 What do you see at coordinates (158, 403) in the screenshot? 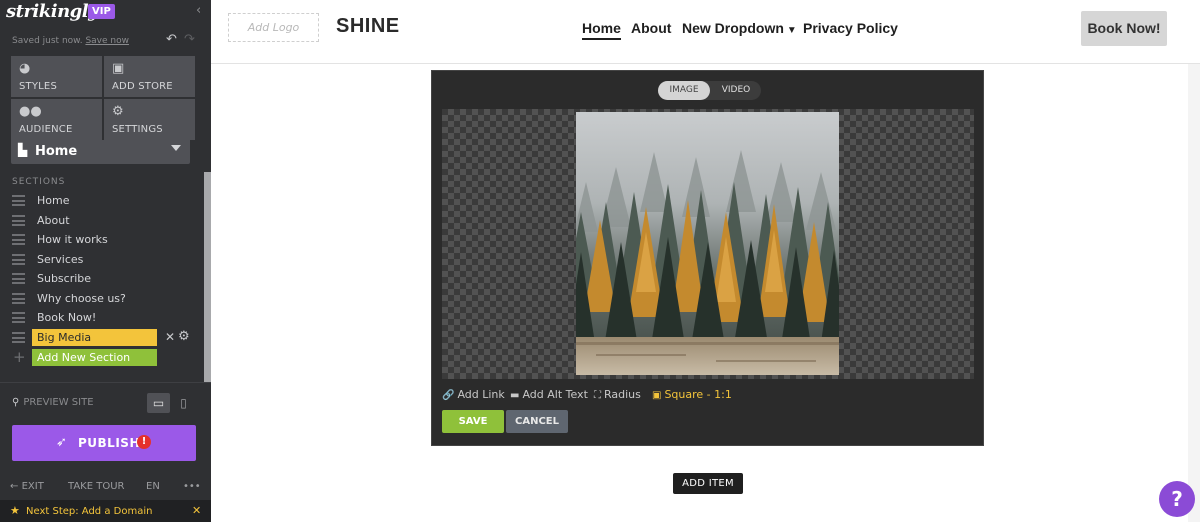
I see `desktop-view-icon: ▭` at bounding box center [158, 403].